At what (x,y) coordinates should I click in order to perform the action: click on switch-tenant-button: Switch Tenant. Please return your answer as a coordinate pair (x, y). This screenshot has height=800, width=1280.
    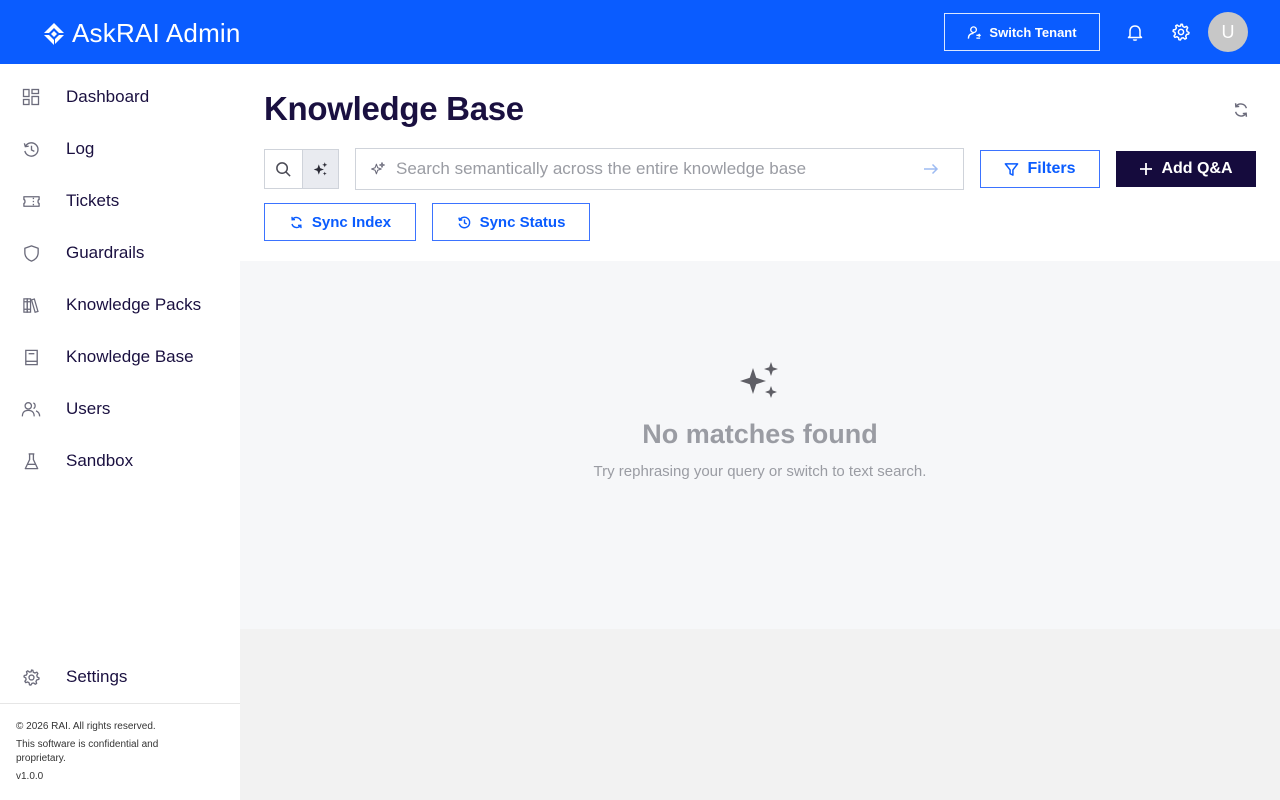
    Looking at the image, I should click on (1022, 32).